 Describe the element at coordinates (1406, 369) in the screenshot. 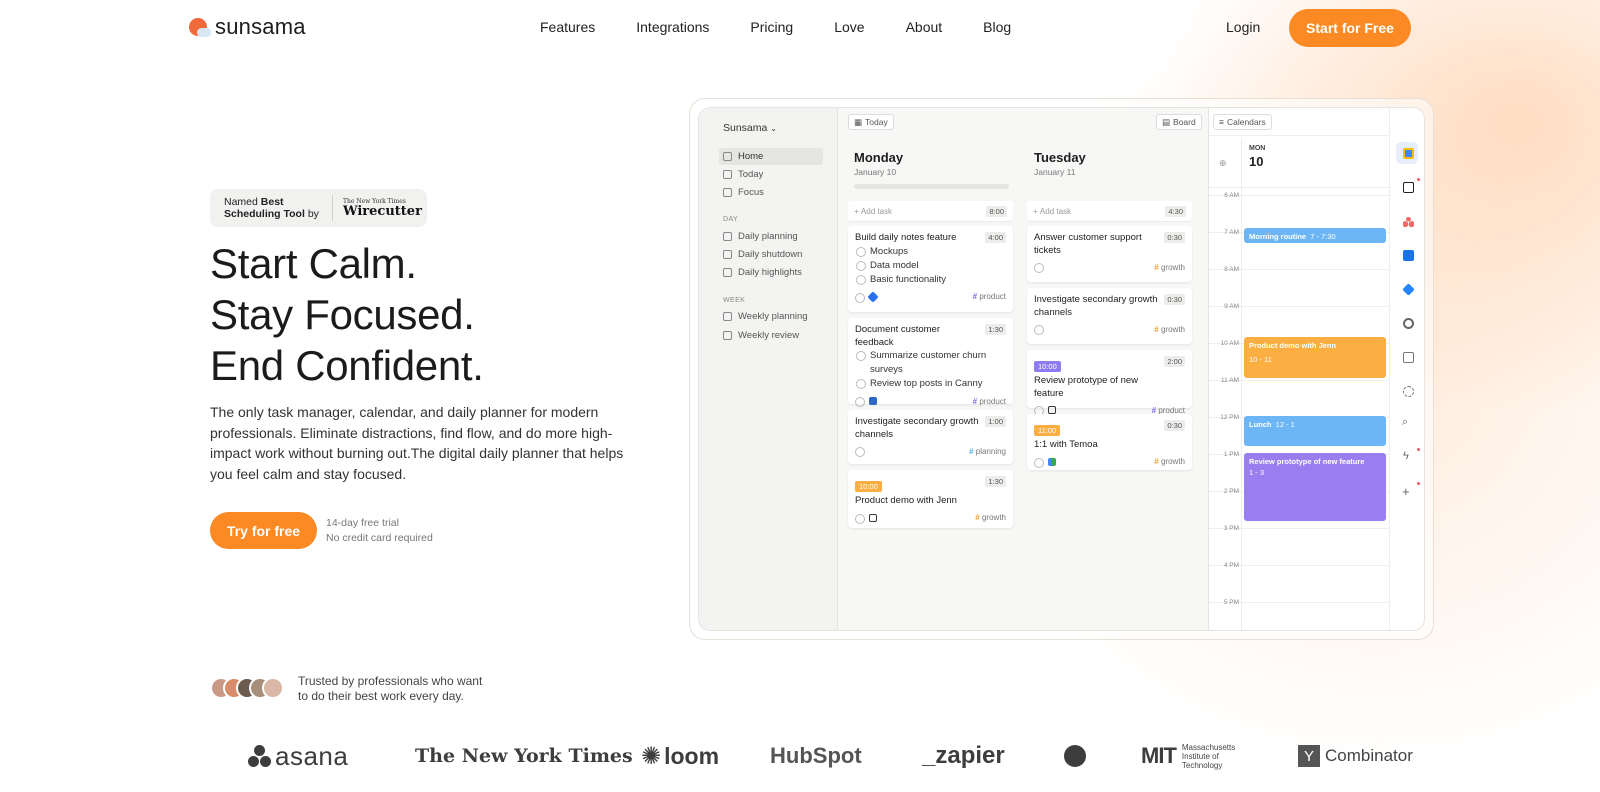

I see `integrations-rail: ⌕ ϟ +` at that location.